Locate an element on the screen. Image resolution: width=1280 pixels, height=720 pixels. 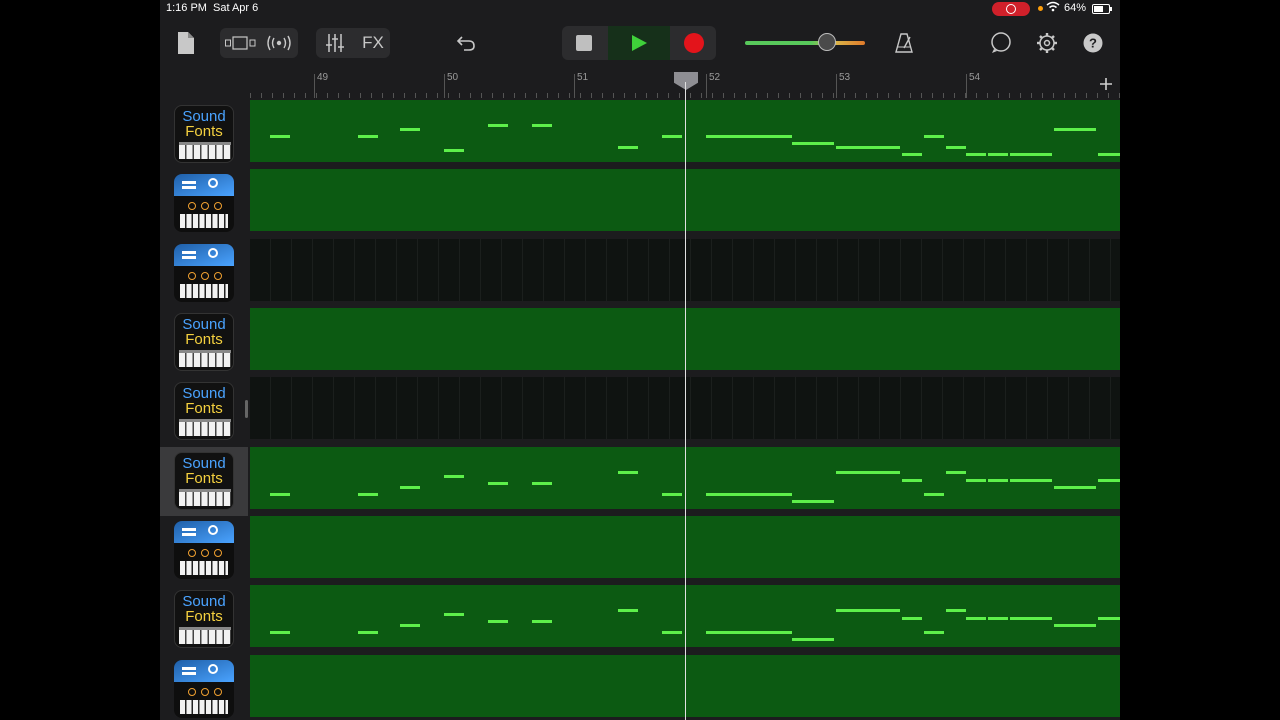
track-header-resize-handle is located at coordinates (246, 409).